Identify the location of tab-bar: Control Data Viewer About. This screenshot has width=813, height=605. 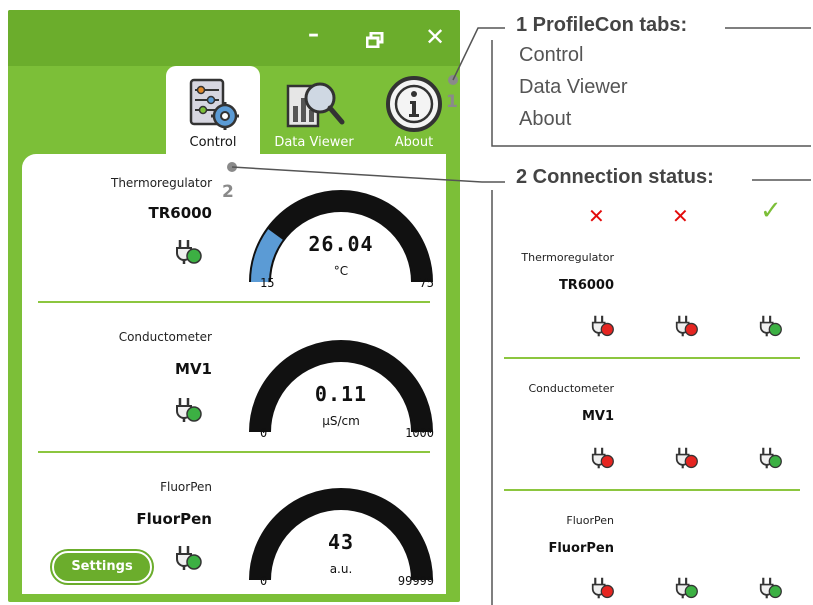
(312, 110).